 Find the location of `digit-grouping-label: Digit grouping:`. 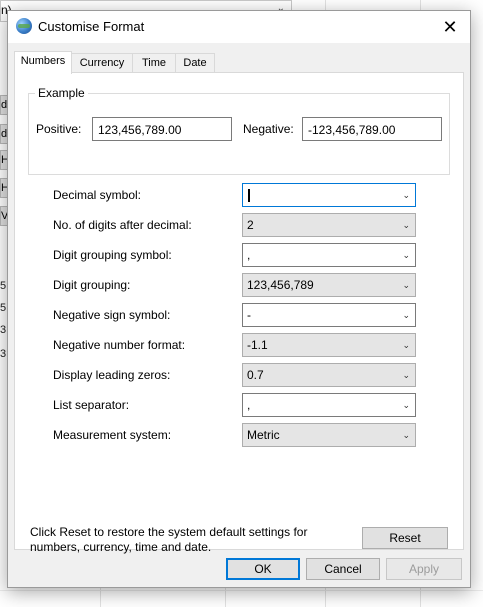

digit-grouping-label: Digit grouping: is located at coordinates (92, 285).